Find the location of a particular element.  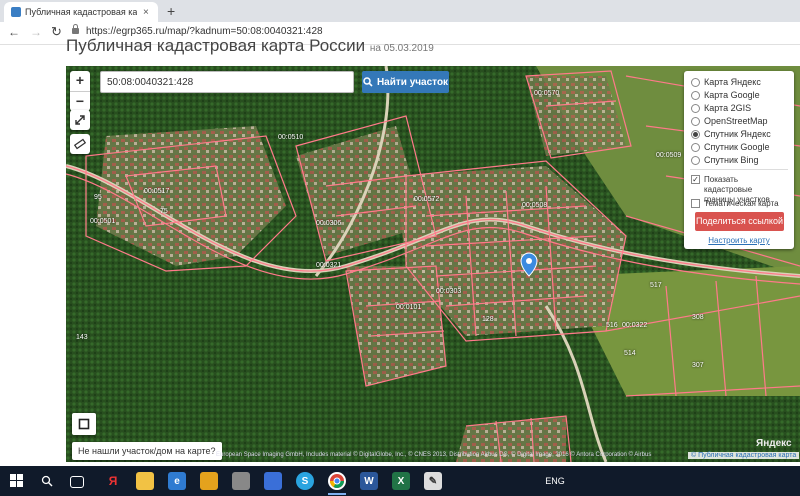

store-icon is located at coordinates (209, 481).